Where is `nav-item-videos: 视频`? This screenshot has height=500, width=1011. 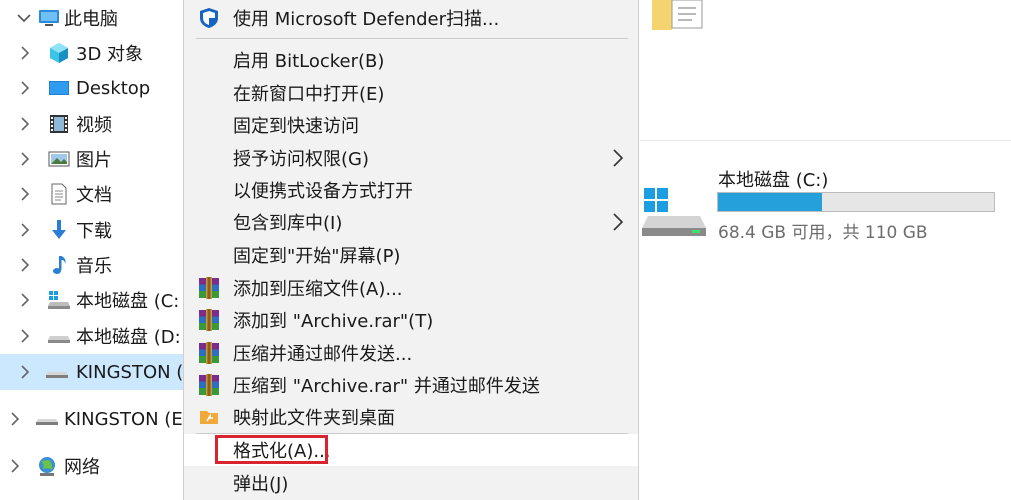 nav-item-videos: 视频 is located at coordinates (100, 124).